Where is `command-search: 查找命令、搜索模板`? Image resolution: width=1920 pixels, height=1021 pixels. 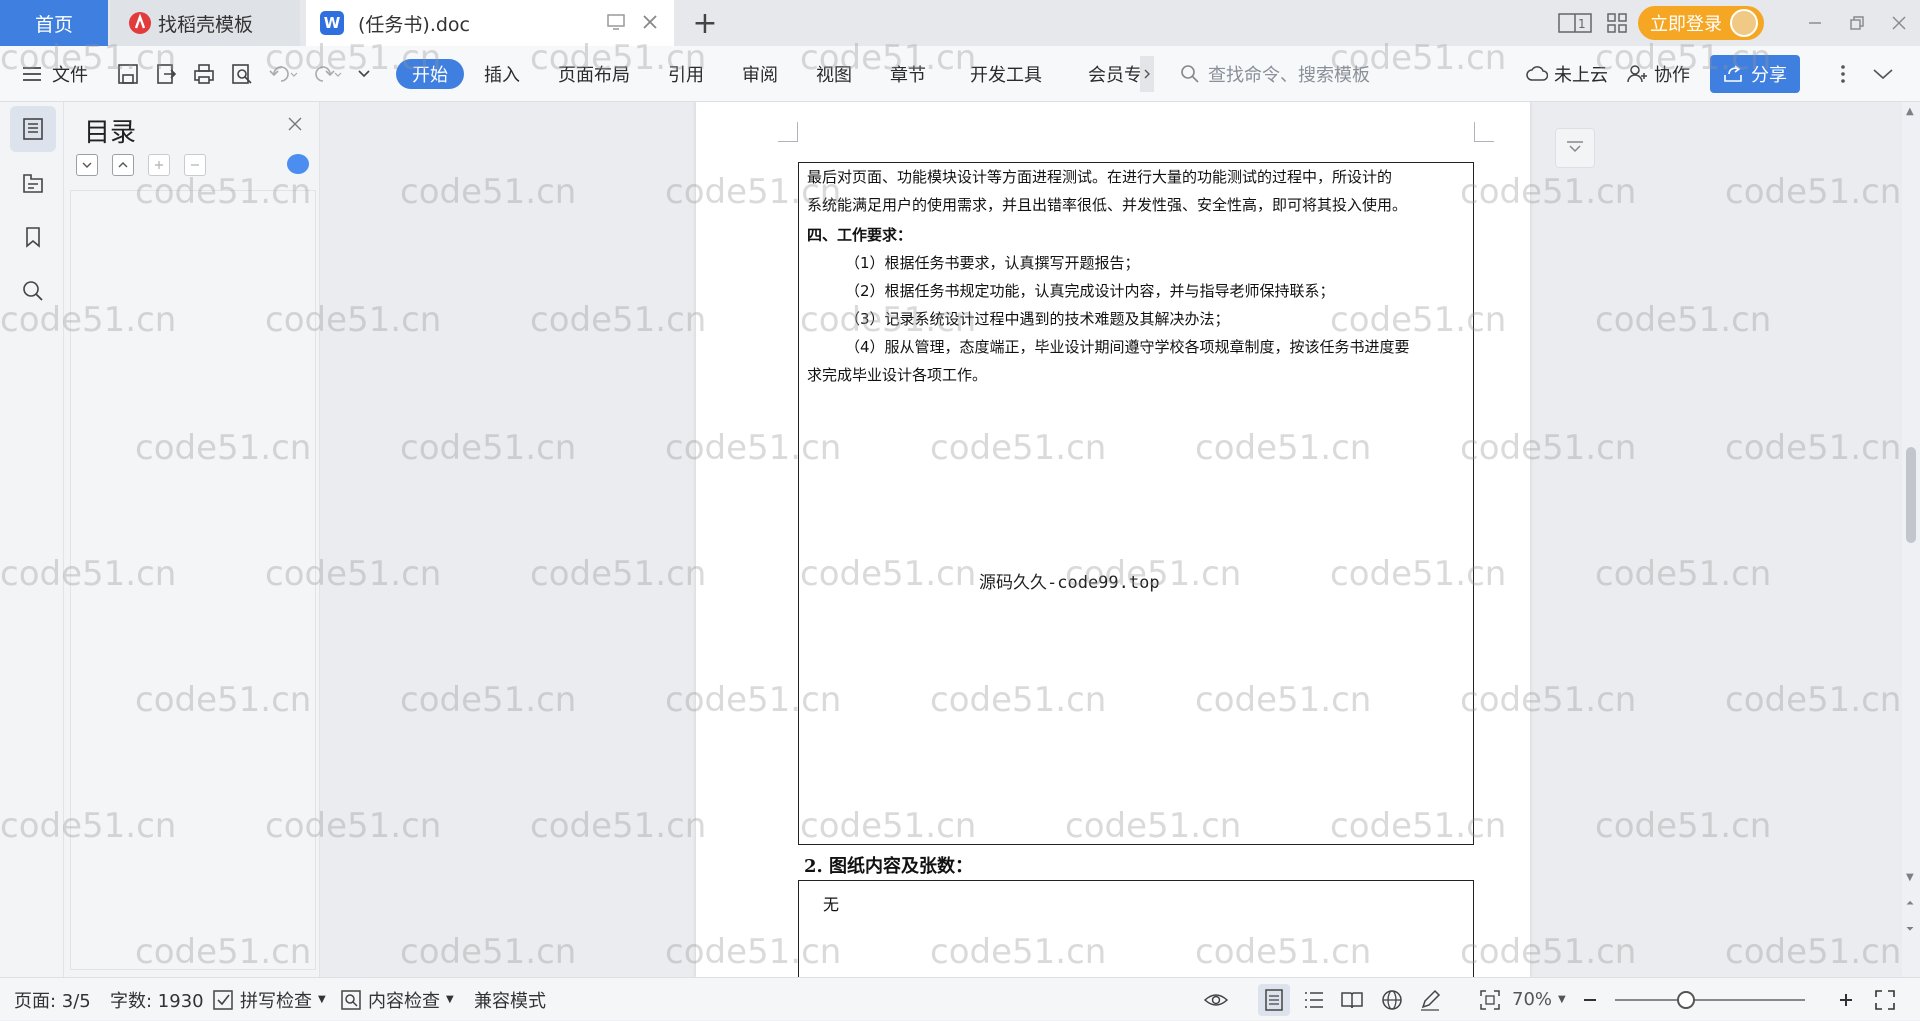
command-search: 查找命令、搜索模板 is located at coordinates (1275, 74).